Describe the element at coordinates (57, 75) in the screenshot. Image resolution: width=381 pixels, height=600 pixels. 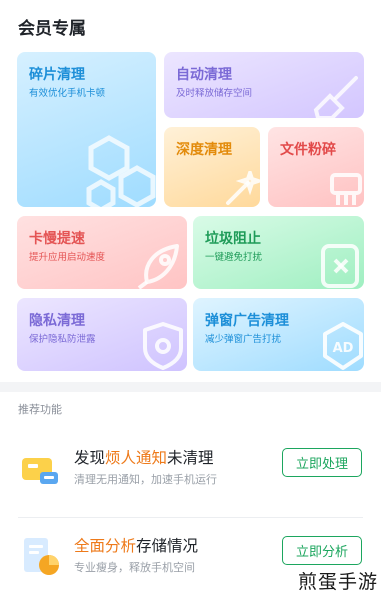
I see `card-title: 碎片清理` at that location.